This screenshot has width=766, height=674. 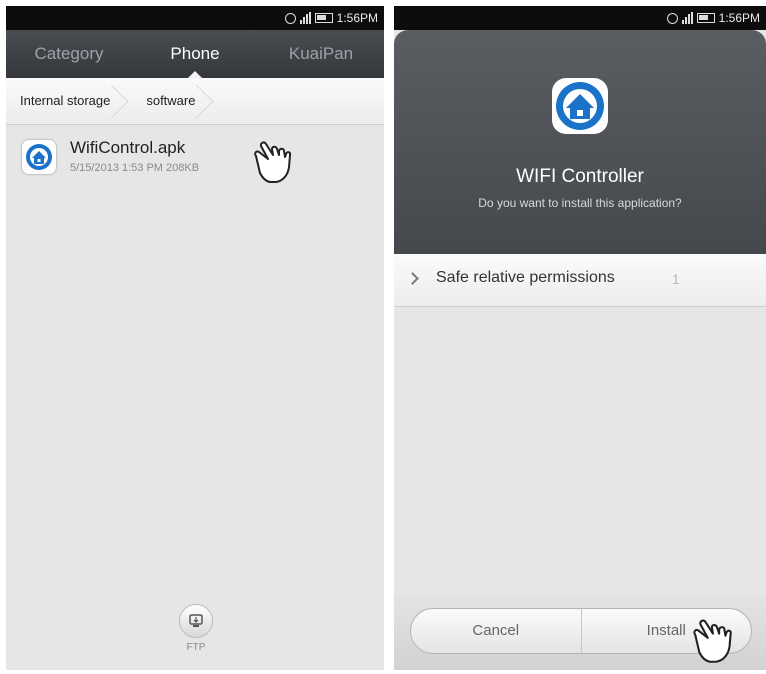 What do you see at coordinates (580, 203) in the screenshot?
I see `install-prompt: Do you want to install this application?` at bounding box center [580, 203].